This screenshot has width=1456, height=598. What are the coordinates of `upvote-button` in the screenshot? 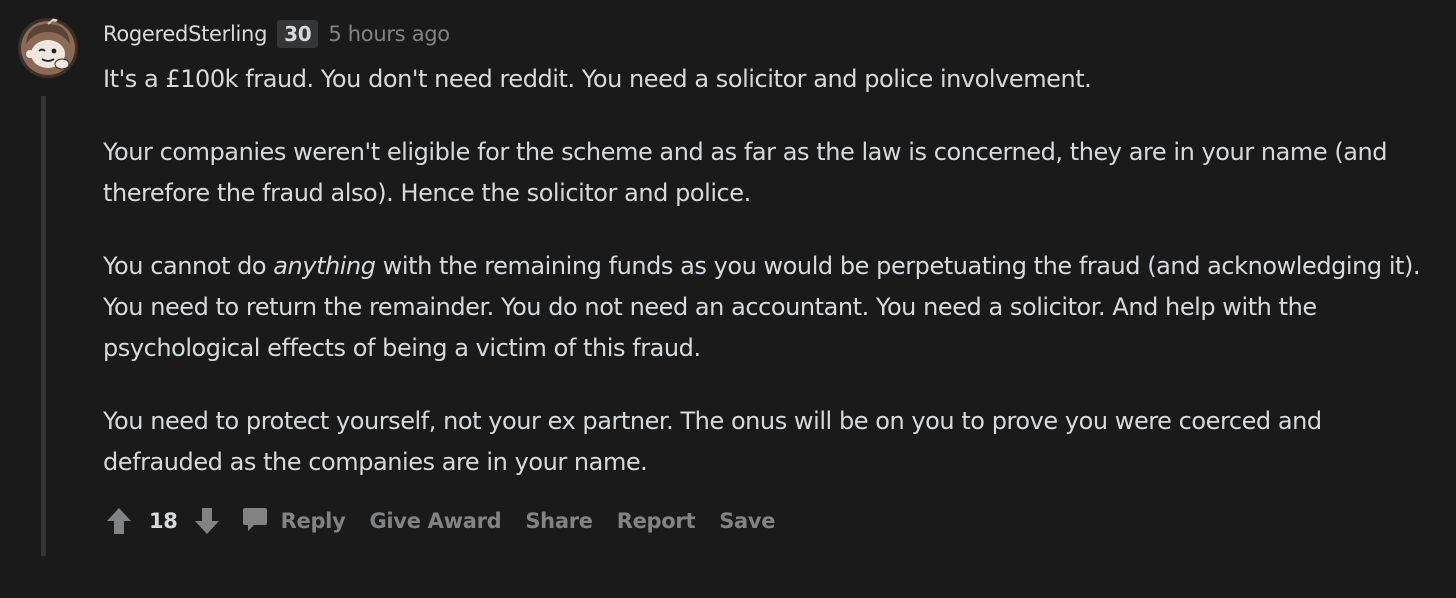 It's located at (119, 521).